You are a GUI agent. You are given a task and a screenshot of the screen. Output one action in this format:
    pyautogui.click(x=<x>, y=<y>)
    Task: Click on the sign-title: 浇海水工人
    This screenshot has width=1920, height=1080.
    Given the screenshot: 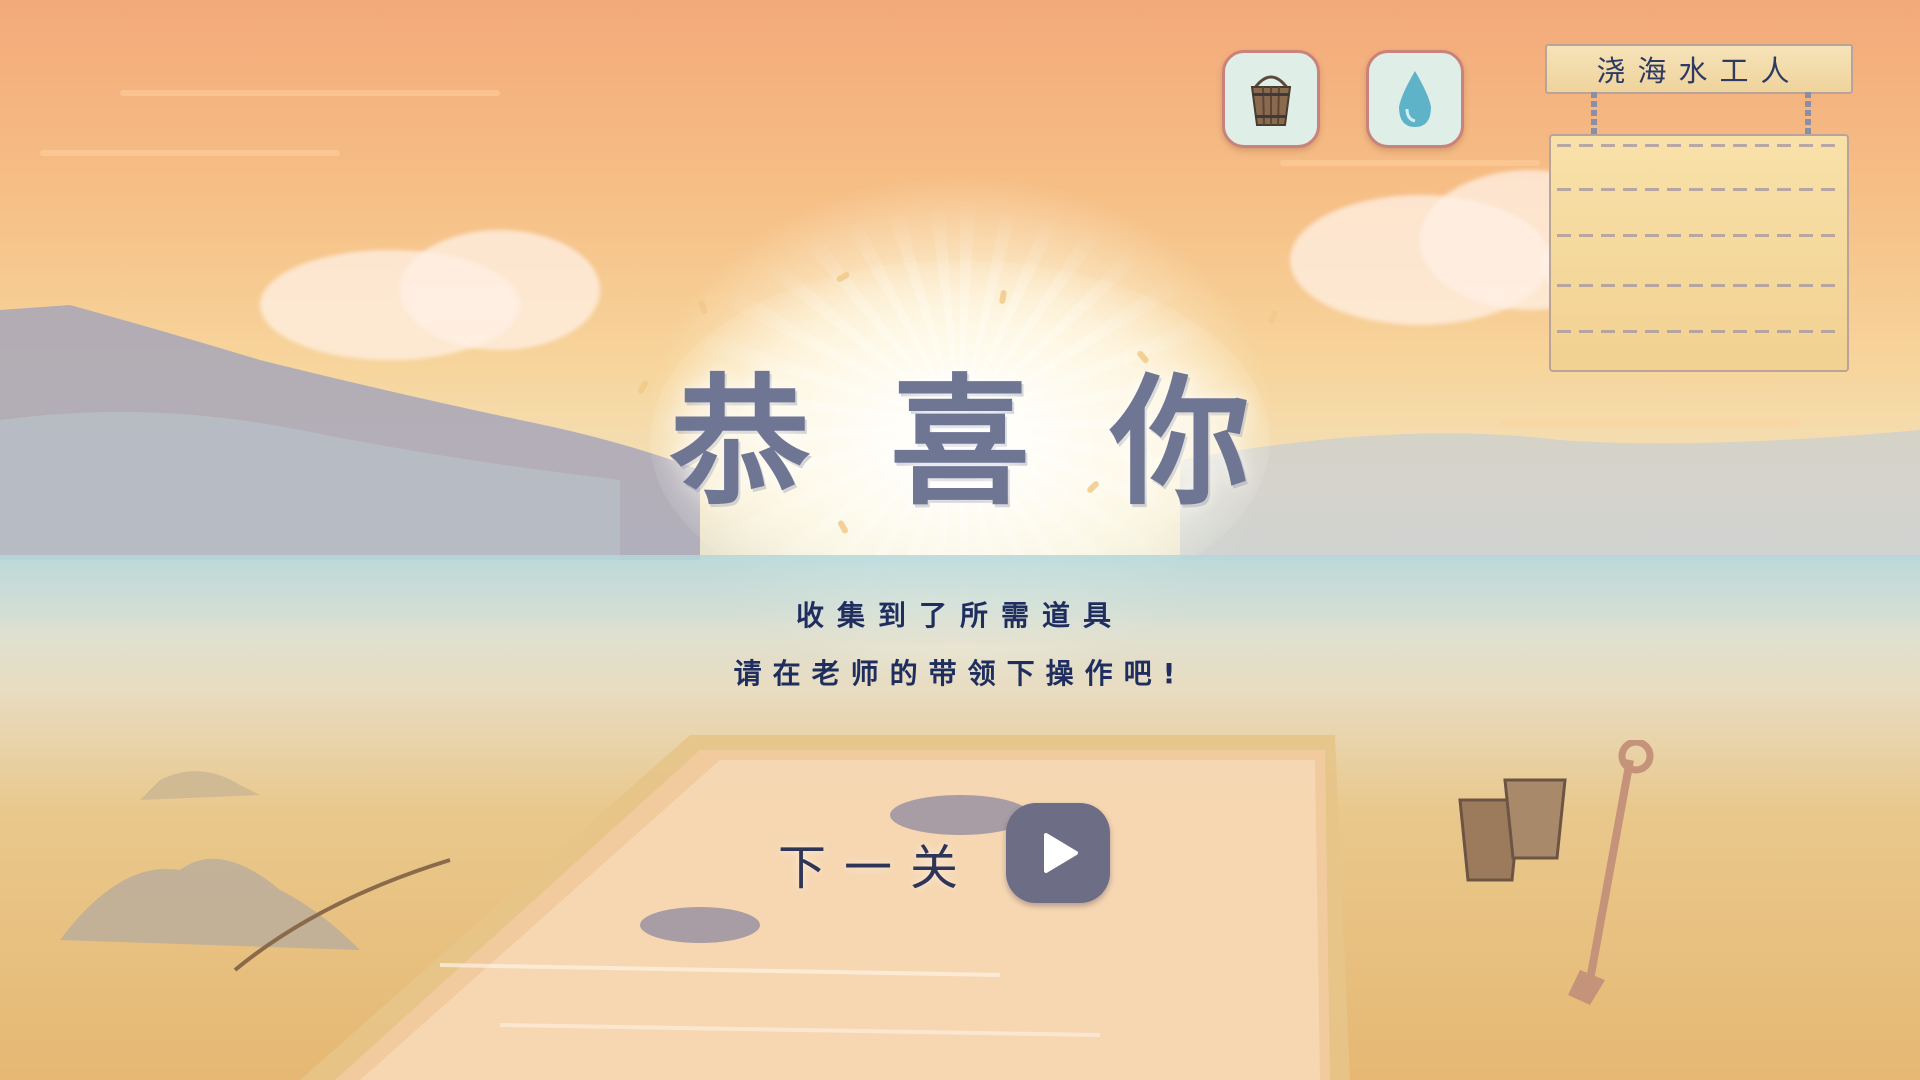 What is the action you would take?
    pyautogui.click(x=1699, y=71)
    